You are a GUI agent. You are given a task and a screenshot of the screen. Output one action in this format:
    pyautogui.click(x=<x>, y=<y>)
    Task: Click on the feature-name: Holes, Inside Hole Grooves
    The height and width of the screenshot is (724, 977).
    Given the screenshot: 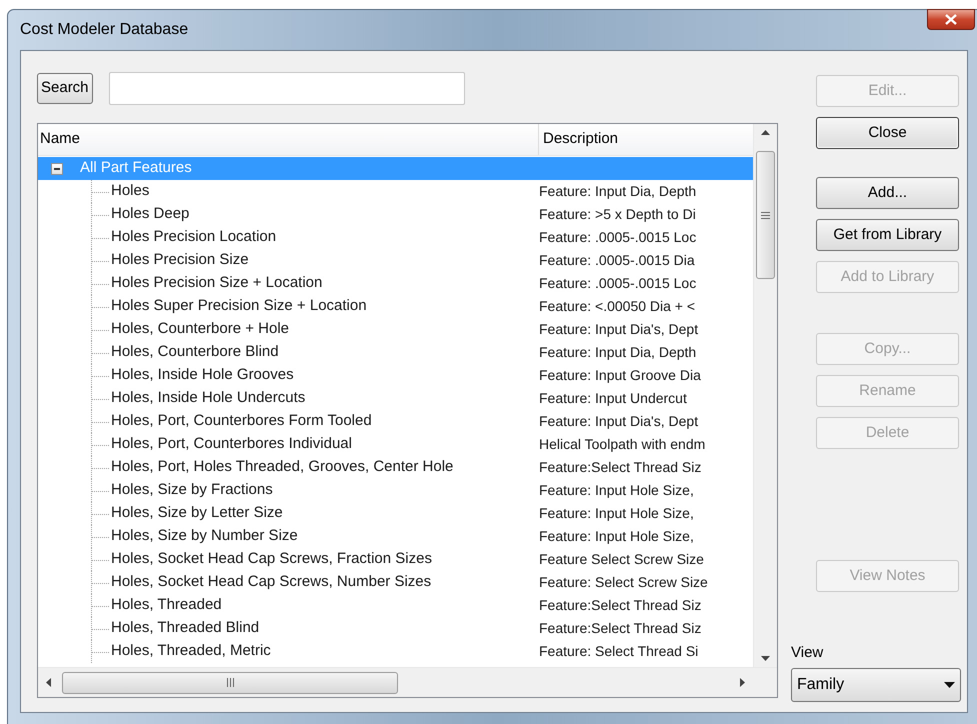 What is the action you would take?
    pyautogui.click(x=202, y=375)
    